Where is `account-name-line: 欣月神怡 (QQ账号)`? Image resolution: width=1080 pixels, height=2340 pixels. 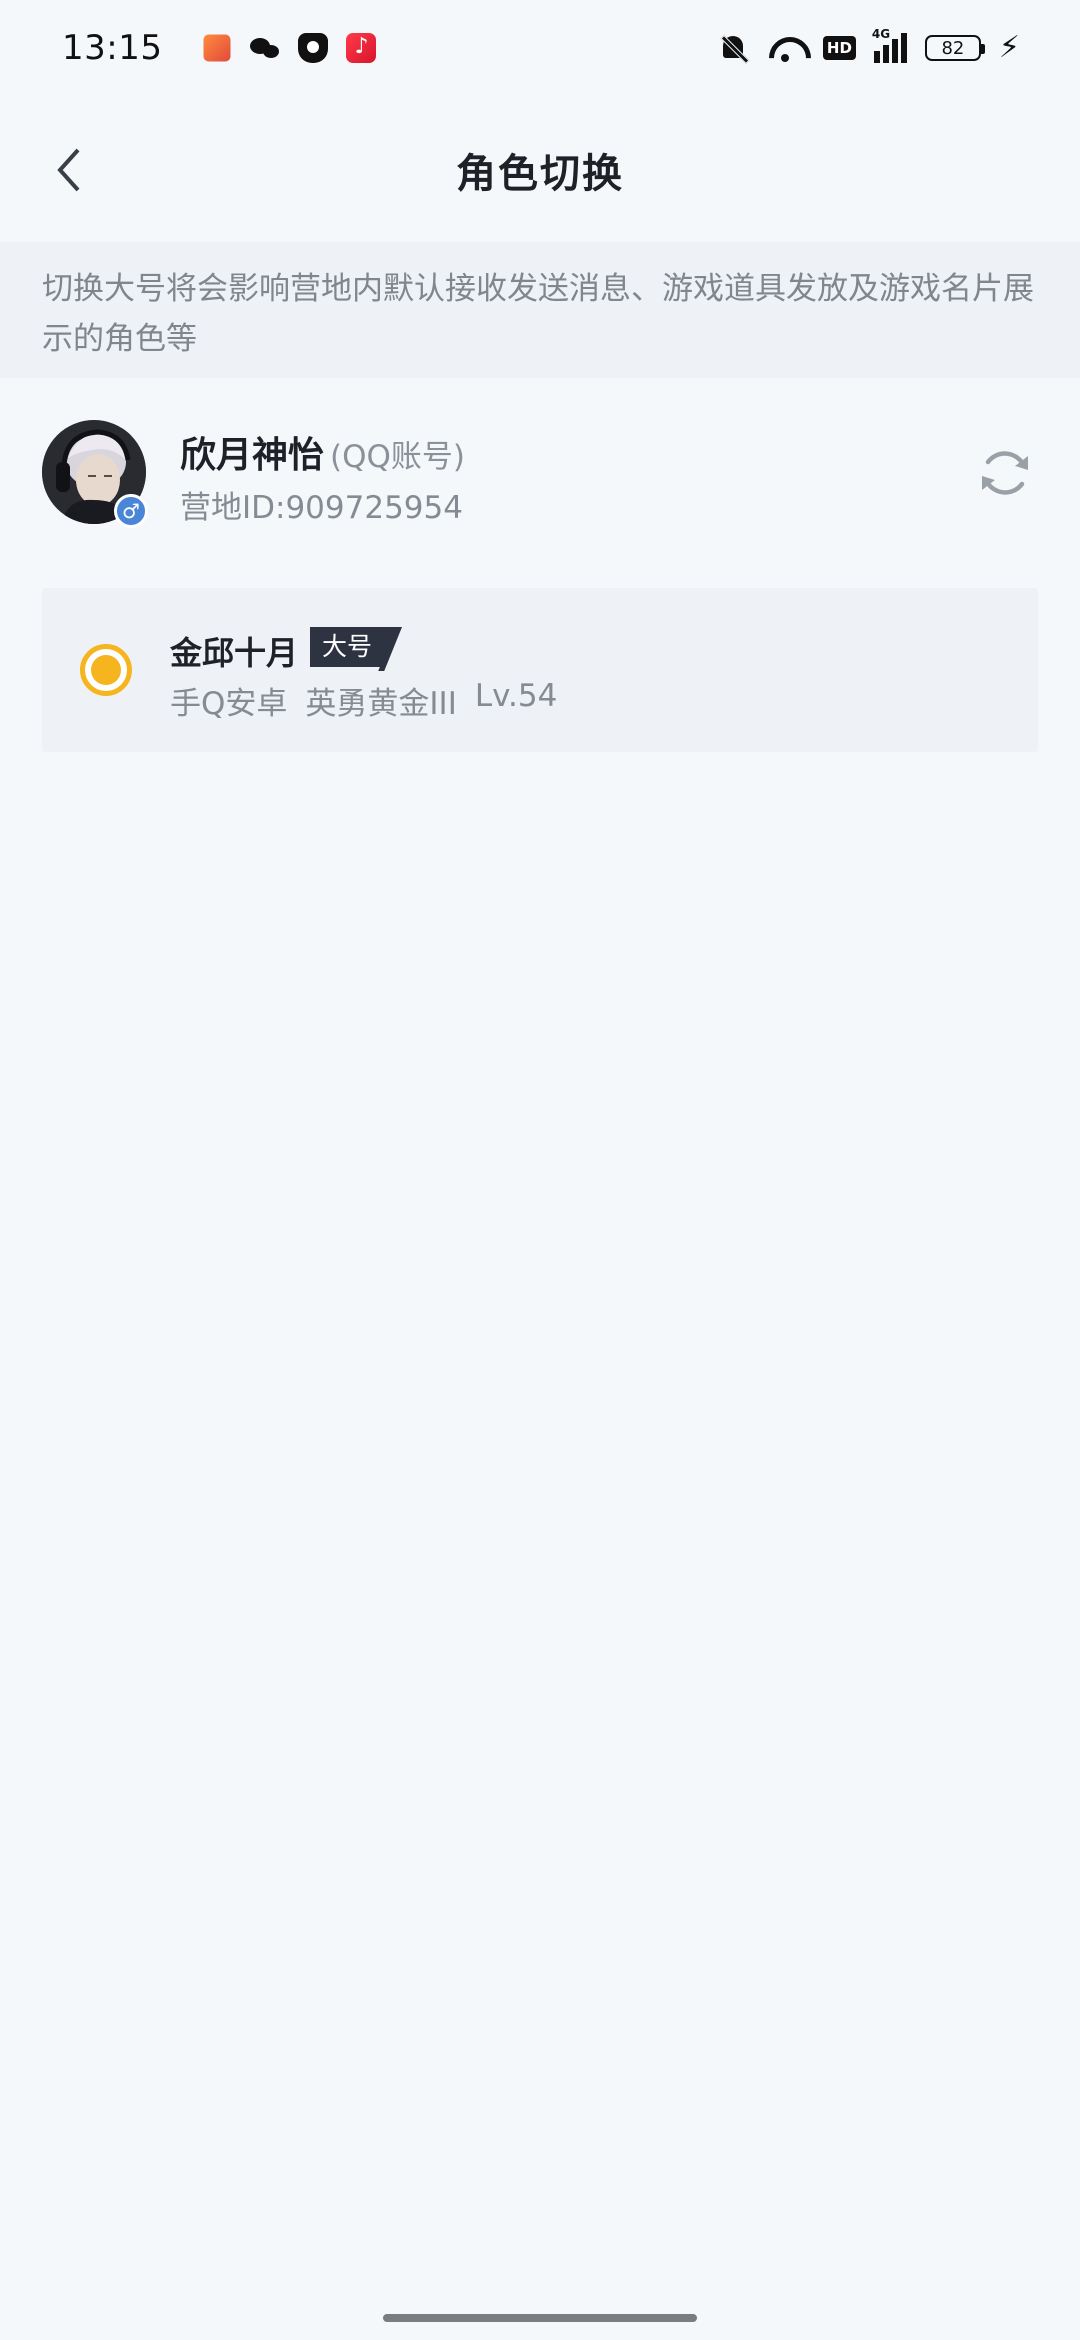 account-name-line: 欣月神怡 (QQ账号) is located at coordinates (322, 452).